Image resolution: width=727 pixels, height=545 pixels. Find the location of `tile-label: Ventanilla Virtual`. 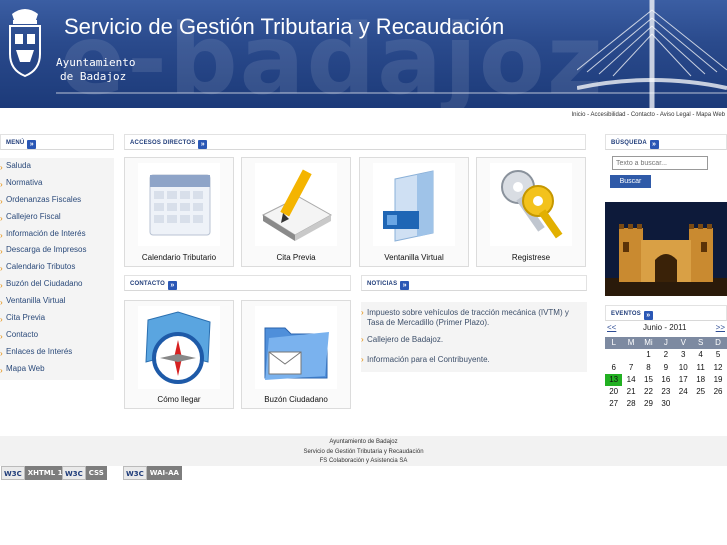

tile-label: Ventanilla Virtual is located at coordinates (414, 257).